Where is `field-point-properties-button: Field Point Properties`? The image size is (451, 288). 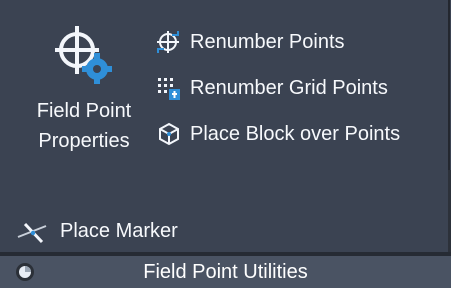 field-point-properties-button: Field Point Properties is located at coordinates (84, 88).